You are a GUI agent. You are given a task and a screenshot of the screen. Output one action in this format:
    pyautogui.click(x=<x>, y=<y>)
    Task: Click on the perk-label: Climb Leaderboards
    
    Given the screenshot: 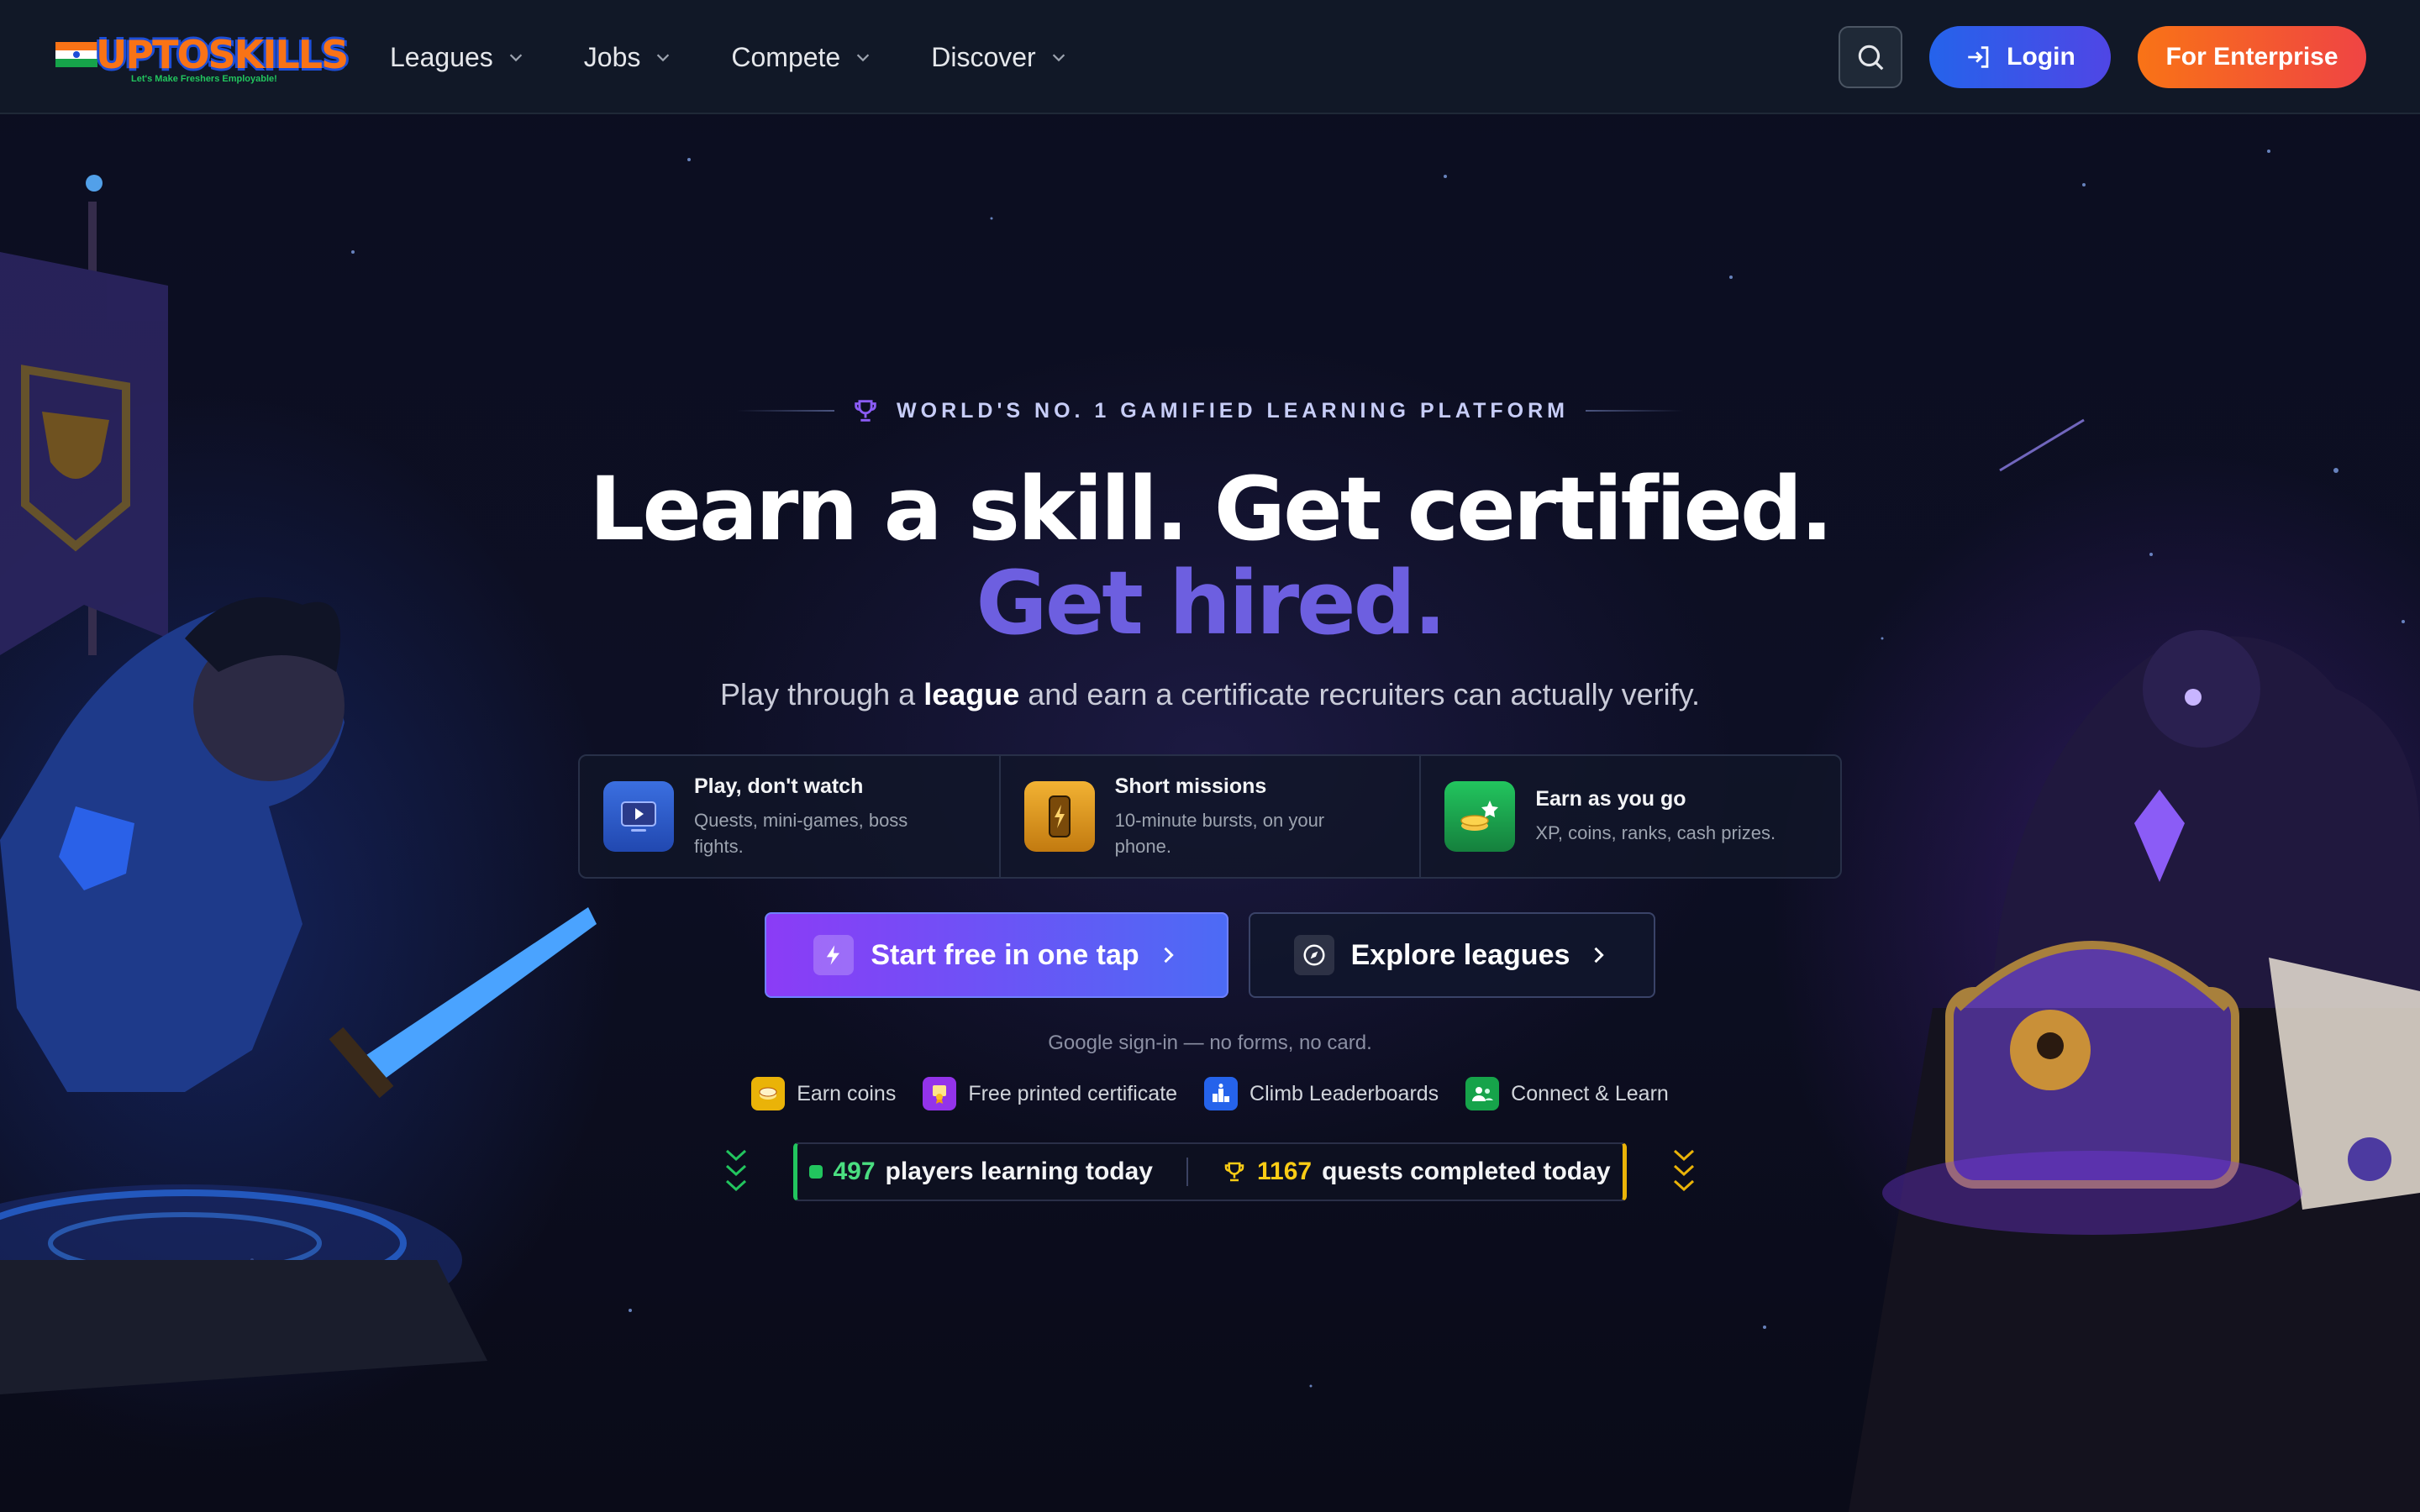 What is the action you would take?
    pyautogui.click(x=1344, y=1093)
    